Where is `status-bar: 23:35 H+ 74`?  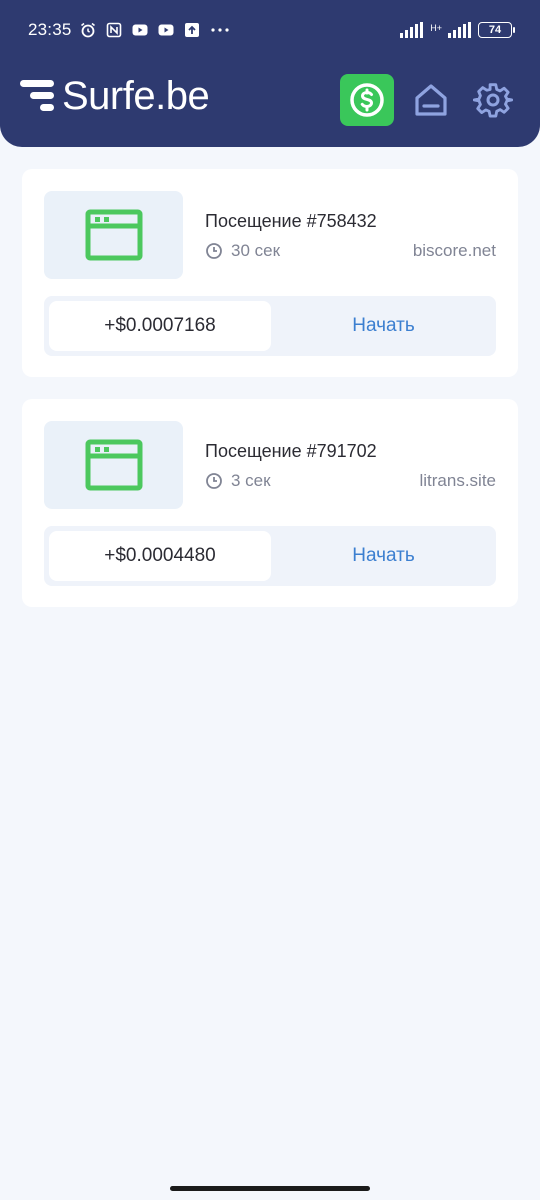 status-bar: 23:35 H+ 74 is located at coordinates (270, 30).